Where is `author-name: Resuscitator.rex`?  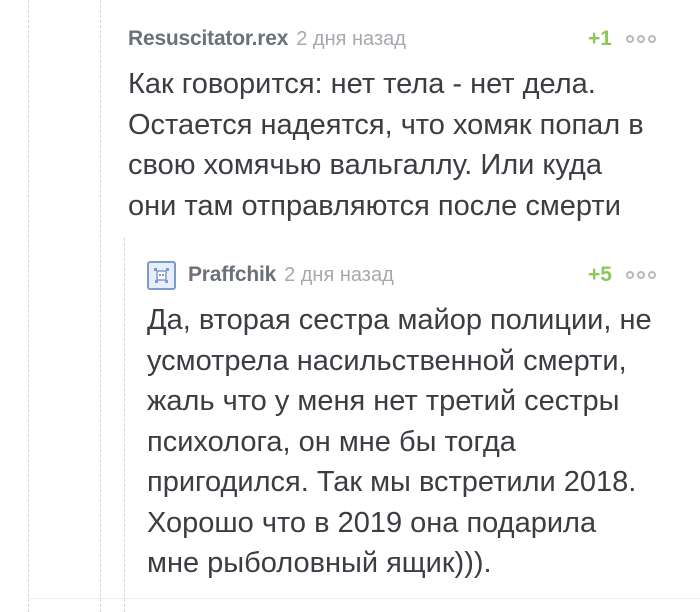
author-name: Resuscitator.rex is located at coordinates (208, 39).